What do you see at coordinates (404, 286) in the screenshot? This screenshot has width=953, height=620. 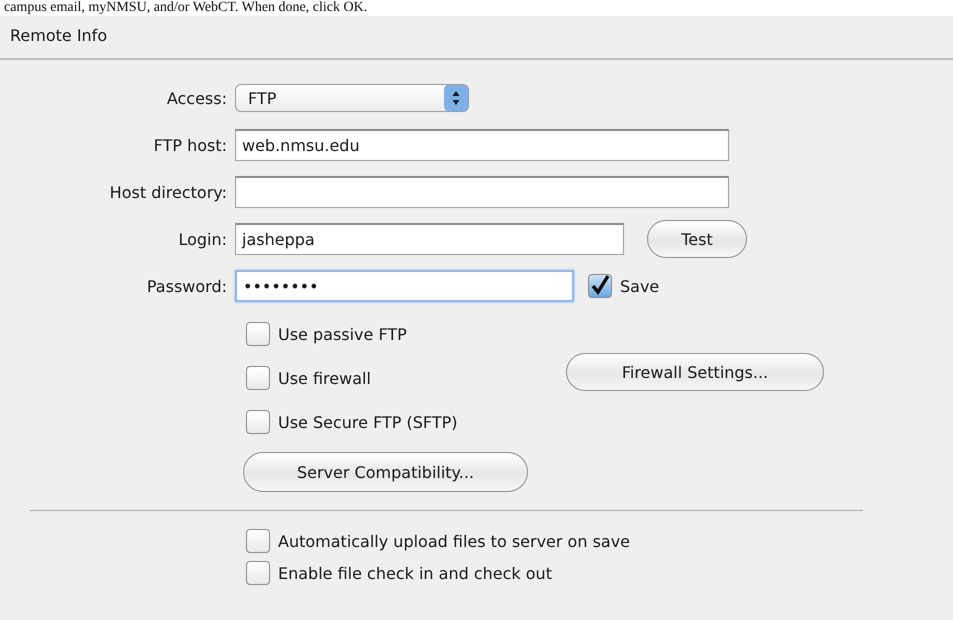 I see `input-field: ••••••••` at bounding box center [404, 286].